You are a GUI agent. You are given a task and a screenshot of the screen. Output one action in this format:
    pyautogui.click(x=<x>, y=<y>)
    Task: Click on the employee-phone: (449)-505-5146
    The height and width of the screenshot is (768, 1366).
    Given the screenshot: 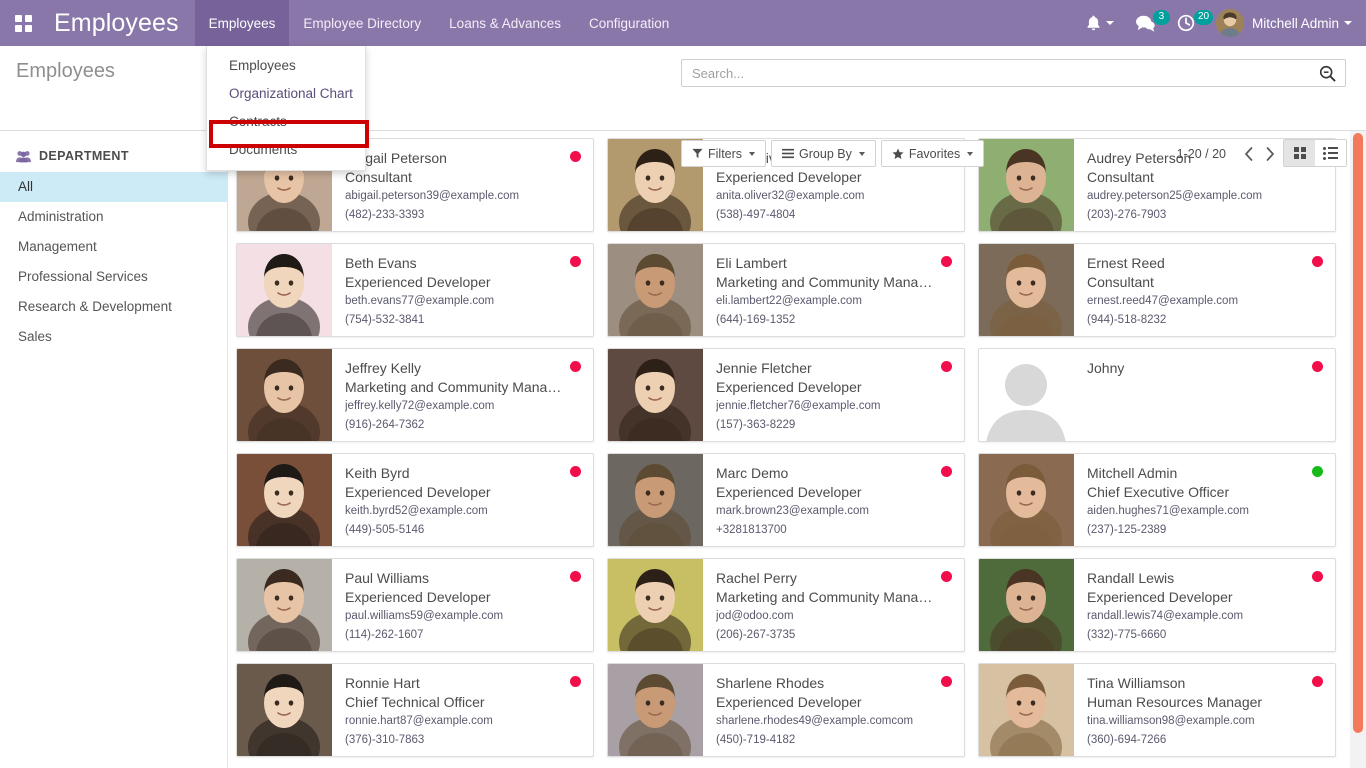 What is the action you would take?
    pyautogui.click(x=463, y=530)
    